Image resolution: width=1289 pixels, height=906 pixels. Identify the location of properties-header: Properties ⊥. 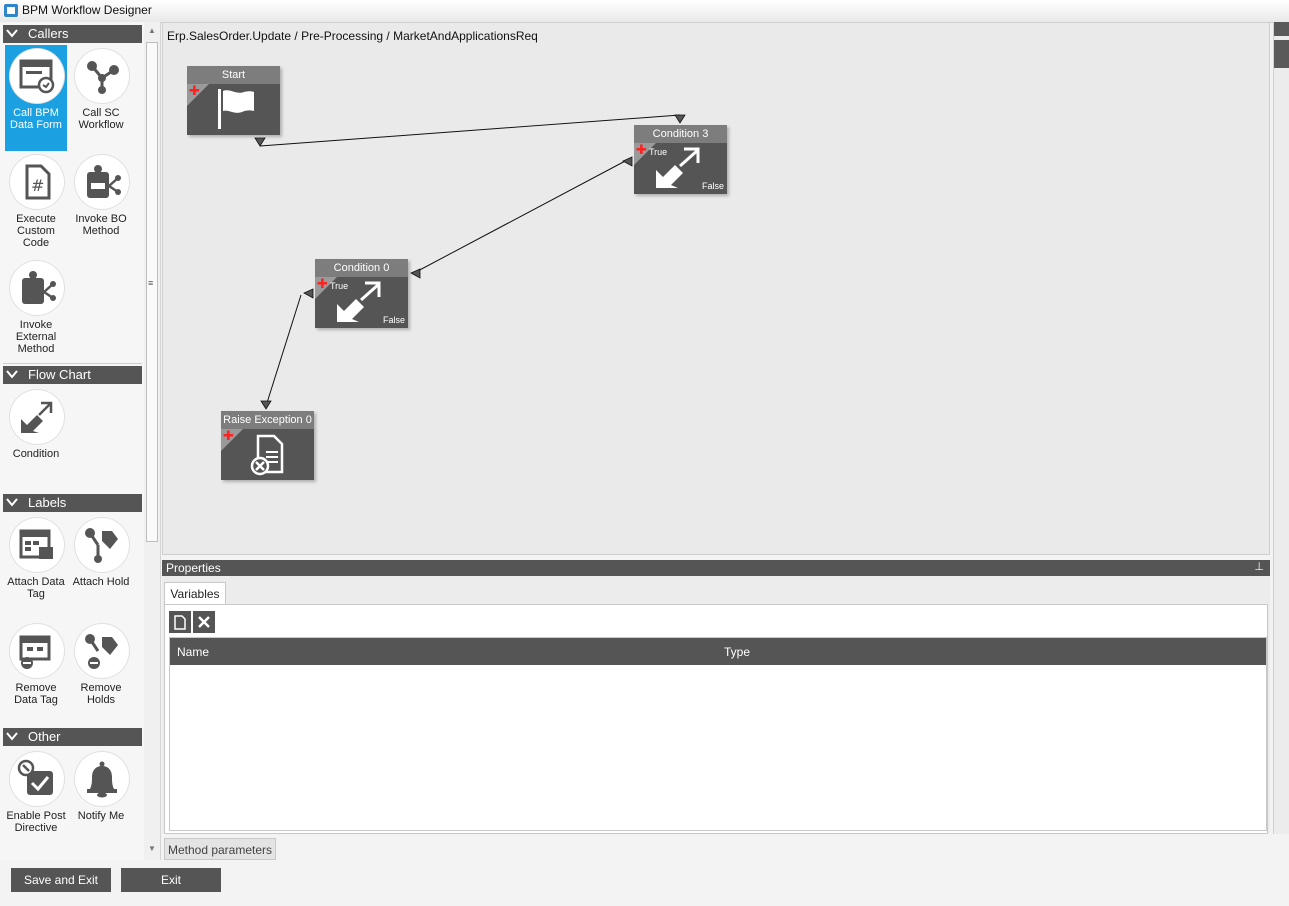
(716, 568).